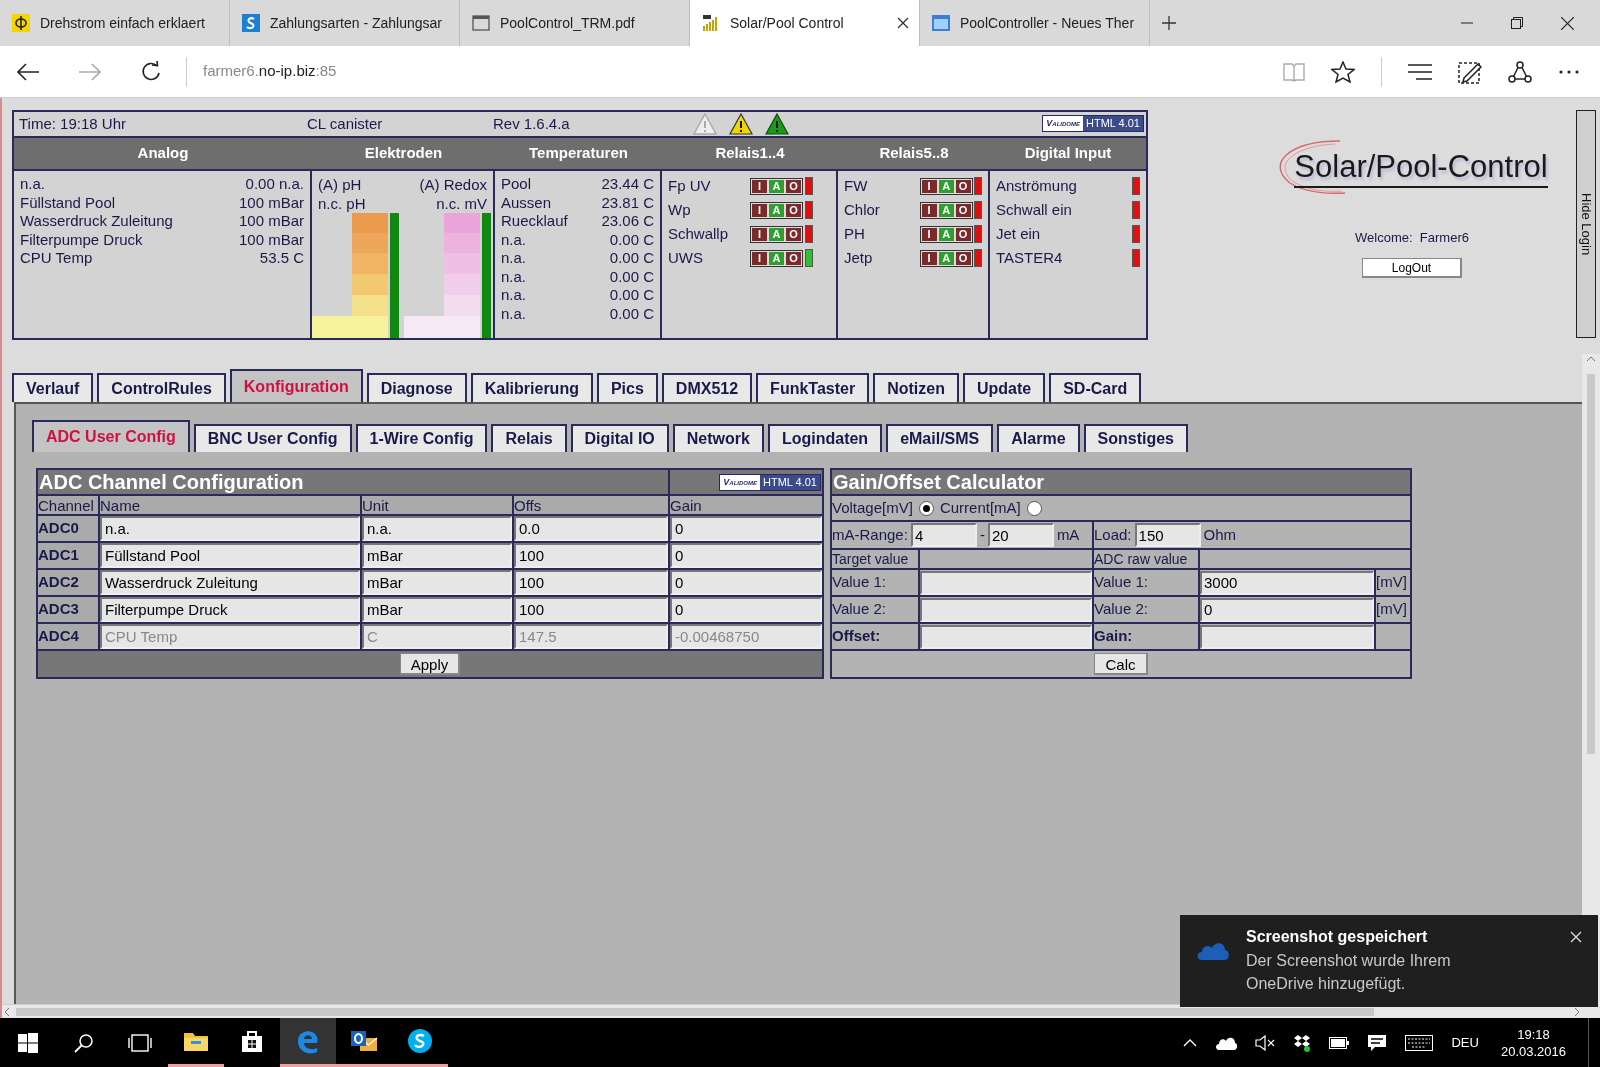  I want to click on sub-tab: Network, so click(718, 438).